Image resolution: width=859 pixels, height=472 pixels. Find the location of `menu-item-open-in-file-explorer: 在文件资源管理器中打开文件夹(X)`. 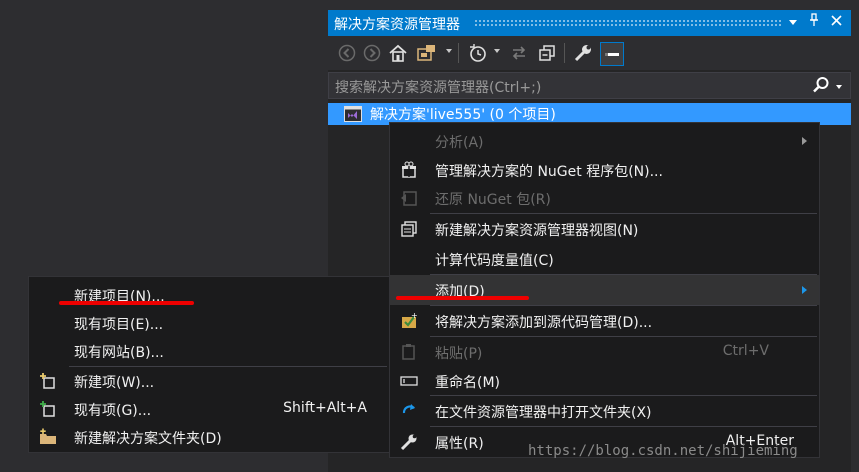

menu-item-open-in-file-explorer: 在文件资源管理器中打开文件夹(X) is located at coordinates (604, 411).